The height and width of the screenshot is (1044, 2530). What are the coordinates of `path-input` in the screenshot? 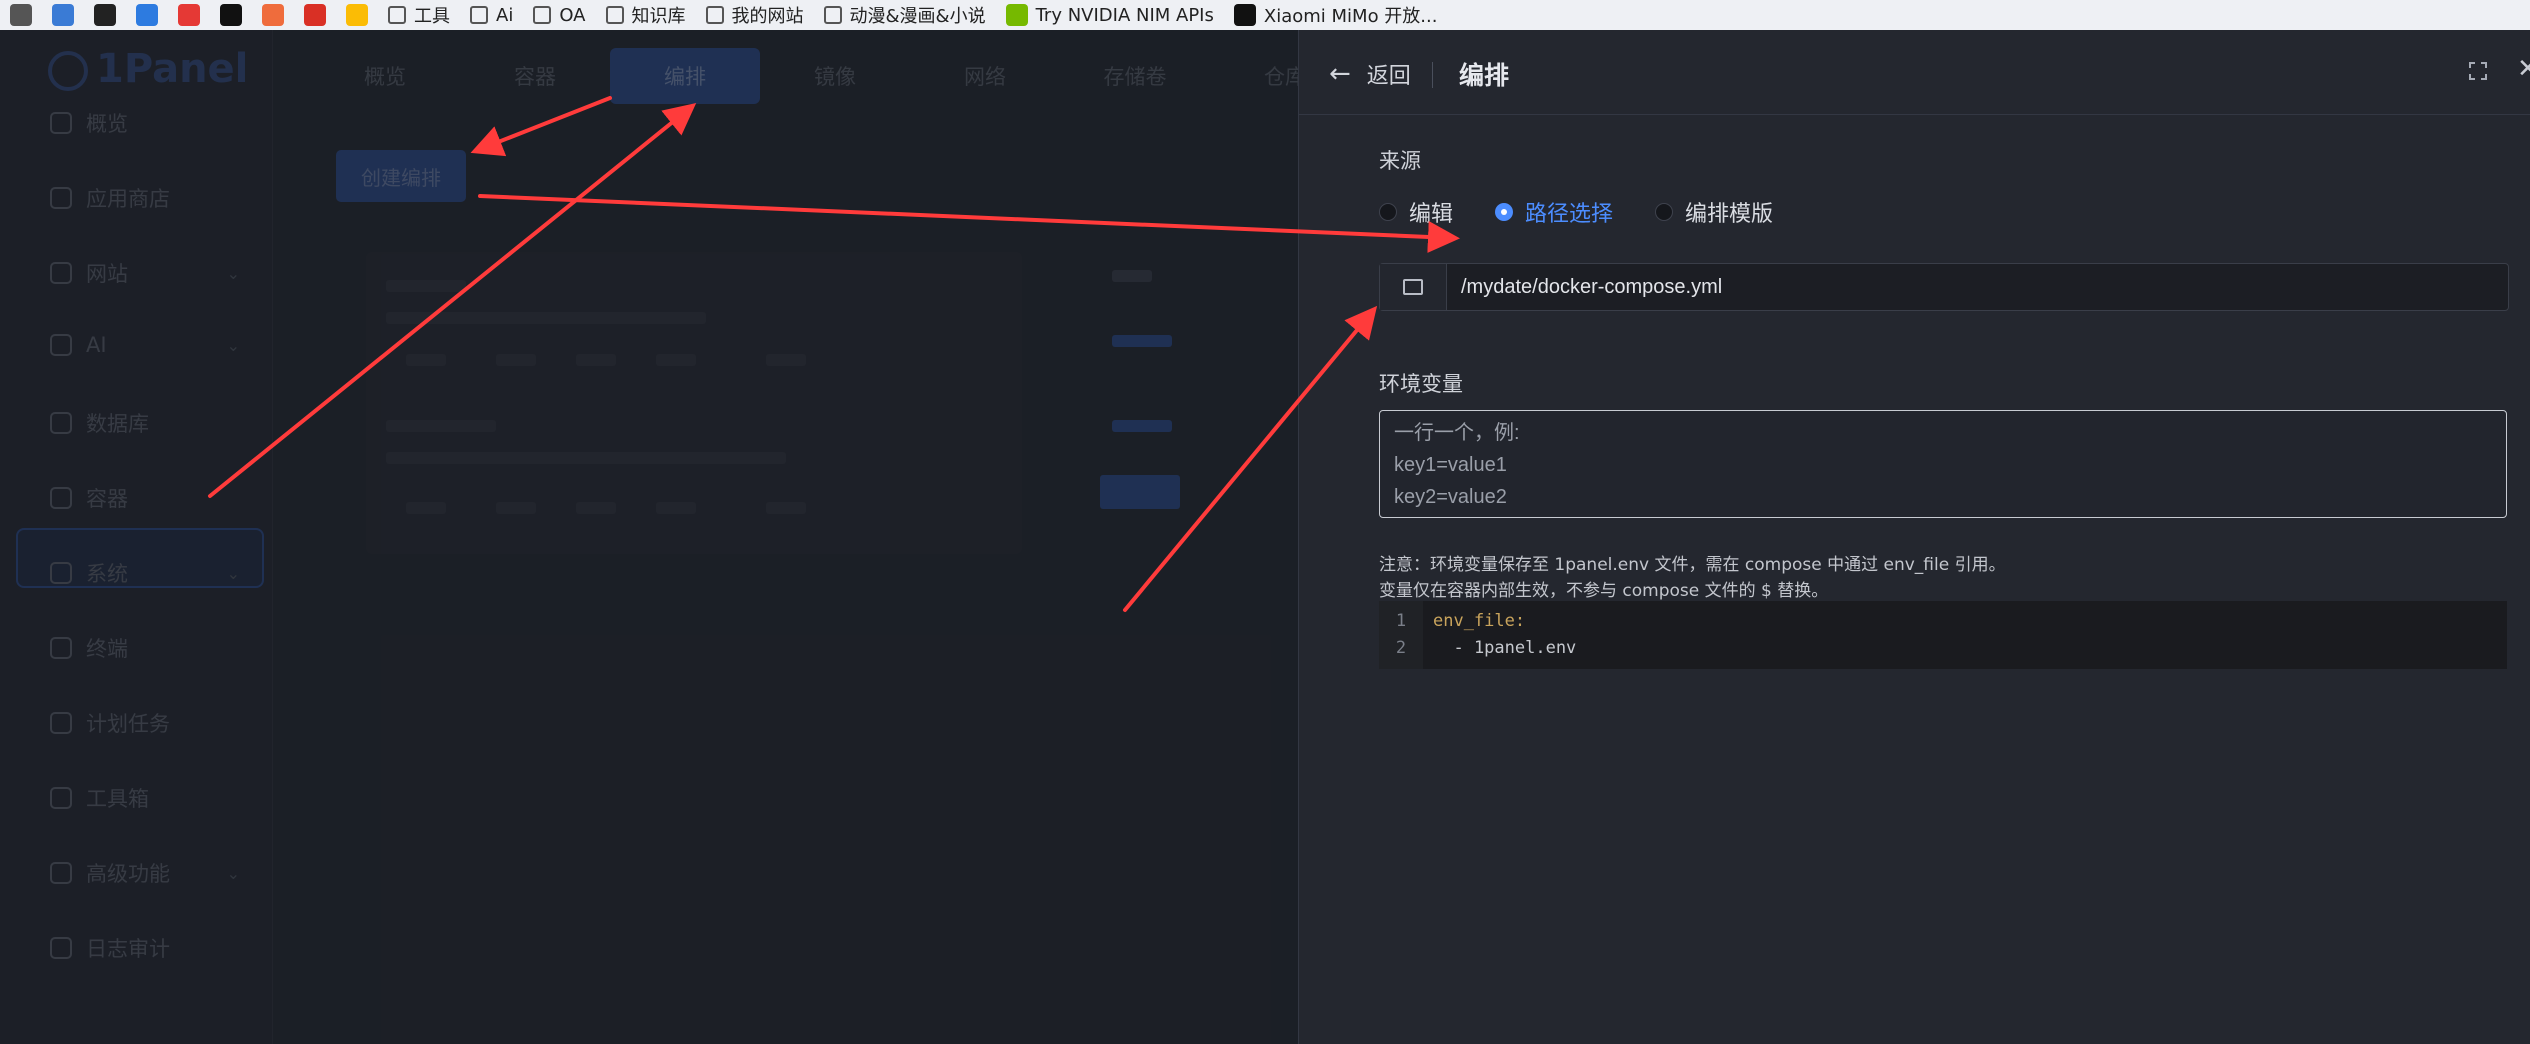 It's located at (1977, 287).